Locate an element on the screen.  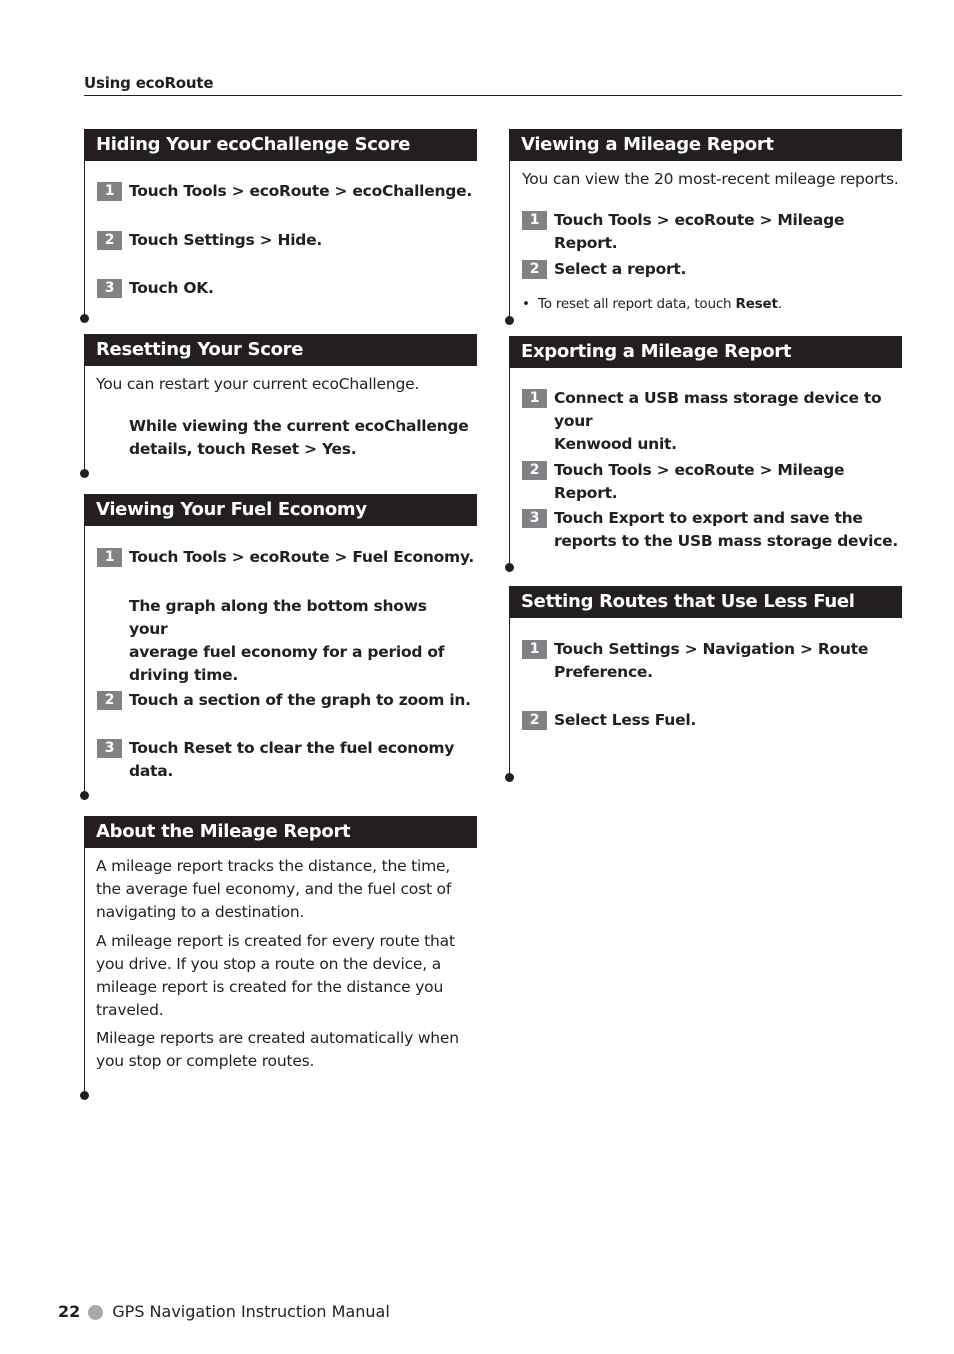
step-2: 2 Select Less Fuel. is located at coordinates (714, 720).